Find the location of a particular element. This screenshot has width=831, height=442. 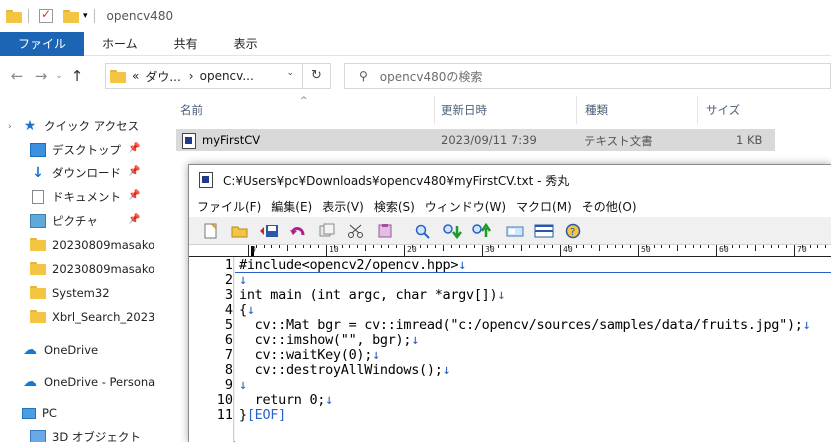

tag-jump-icon is located at coordinates (515, 231).